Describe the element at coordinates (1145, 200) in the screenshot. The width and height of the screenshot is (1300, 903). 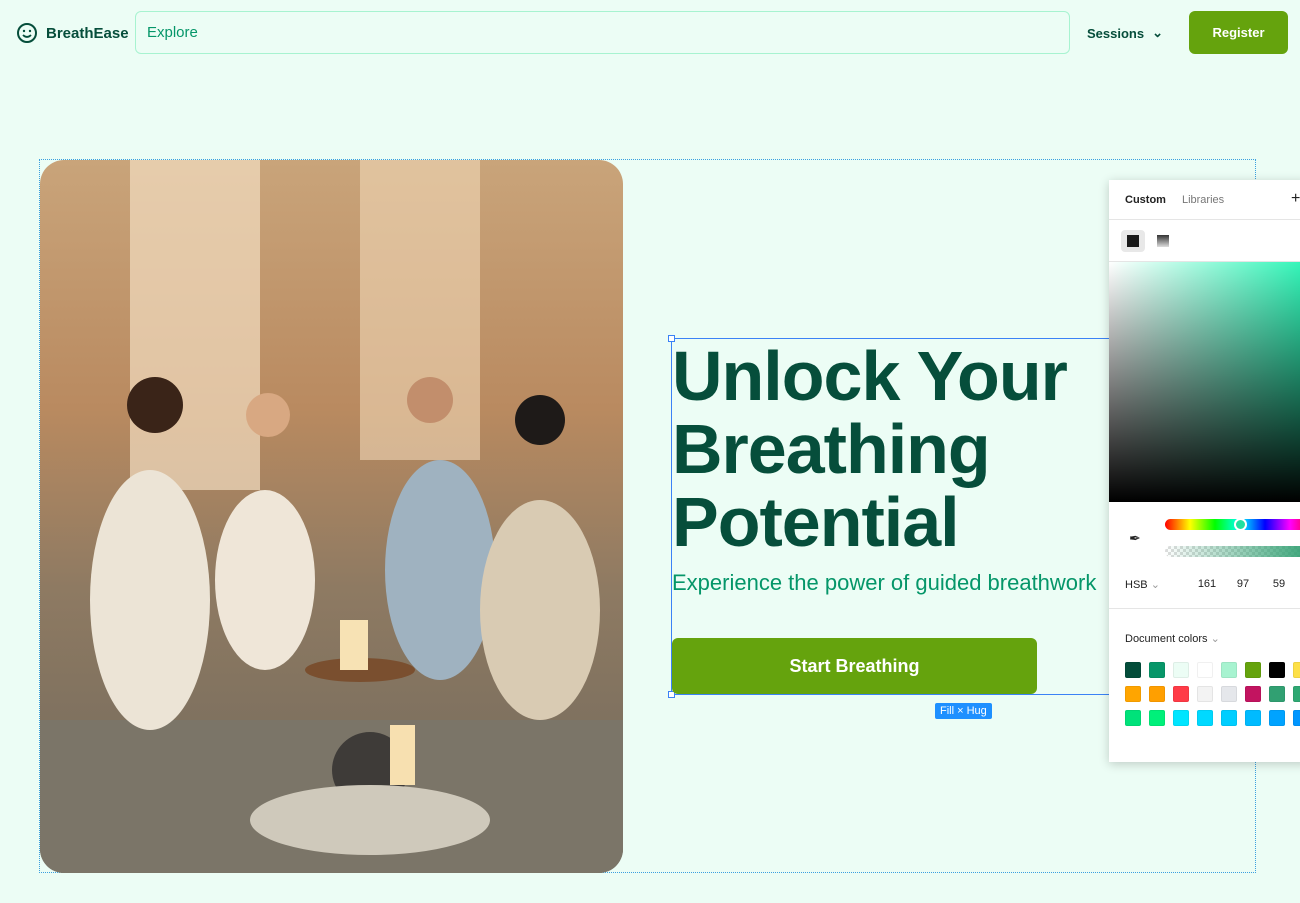
I see `tab-custom: Custom` at that location.